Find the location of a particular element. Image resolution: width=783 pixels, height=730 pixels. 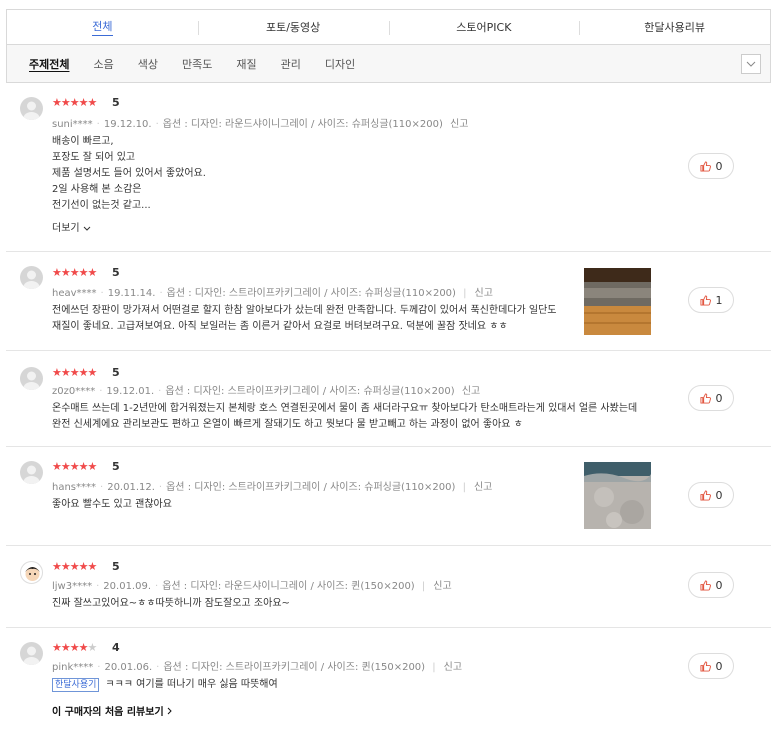

chevron-right-icon is located at coordinates (169, 711).